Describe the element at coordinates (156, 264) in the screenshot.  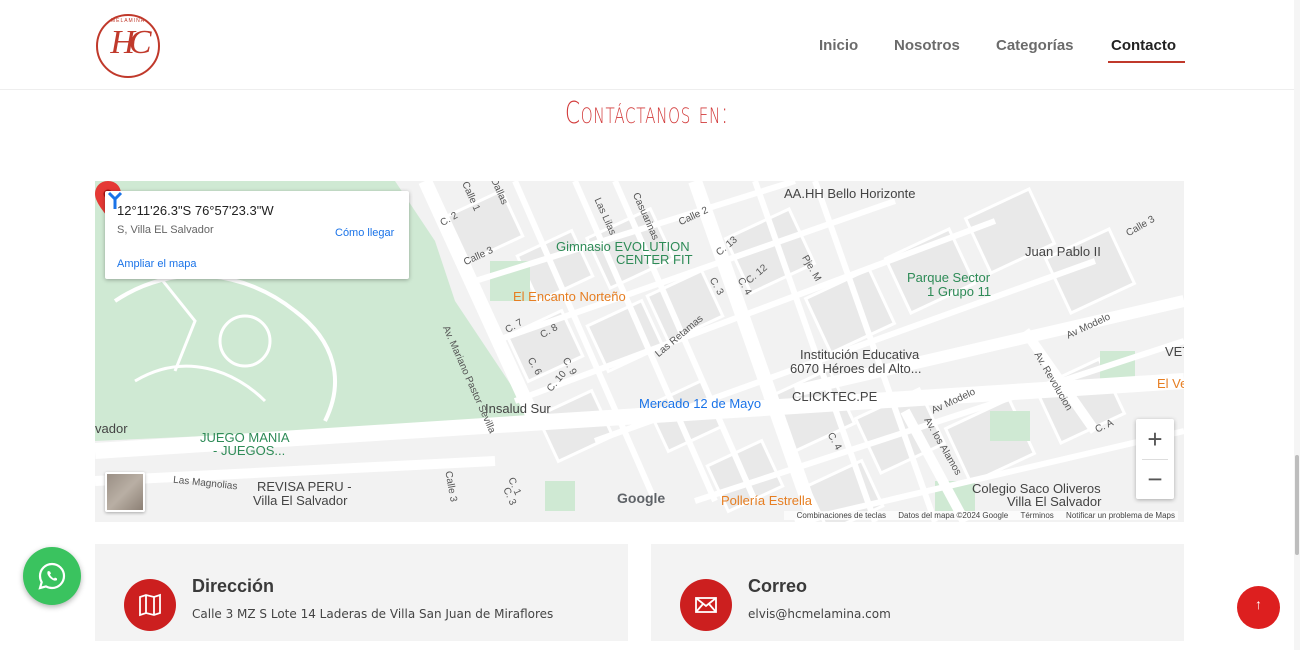
I see `expand-map-link: Ampliar el mapa` at that location.